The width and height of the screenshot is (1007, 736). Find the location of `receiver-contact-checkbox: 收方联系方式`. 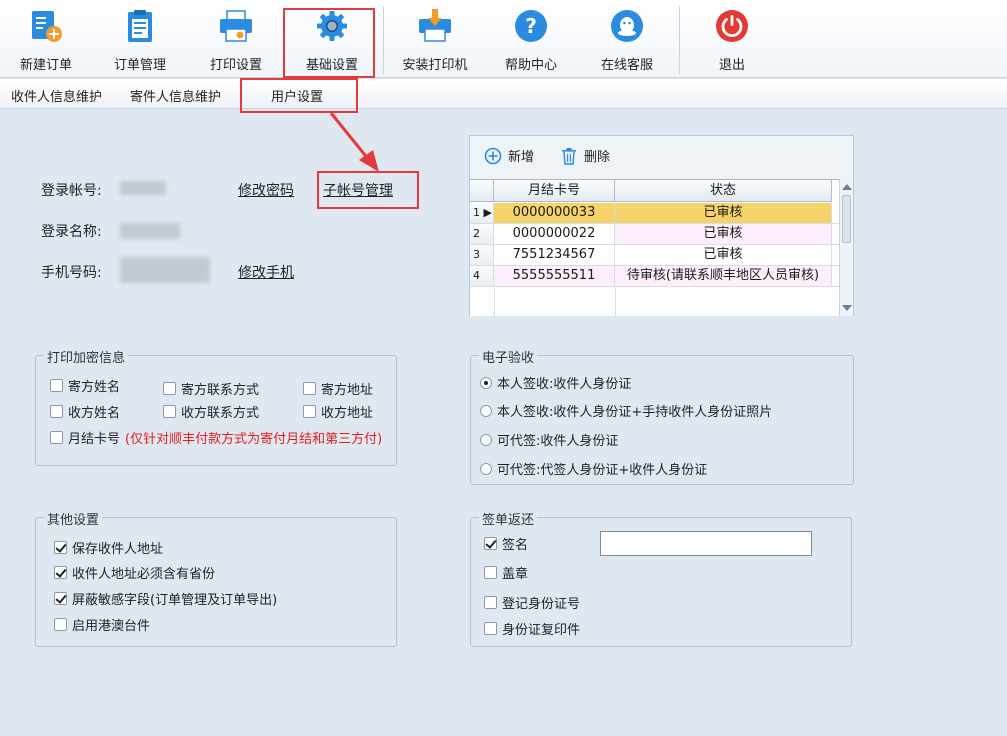

receiver-contact-checkbox: 收方联系方式 is located at coordinates (211, 411).